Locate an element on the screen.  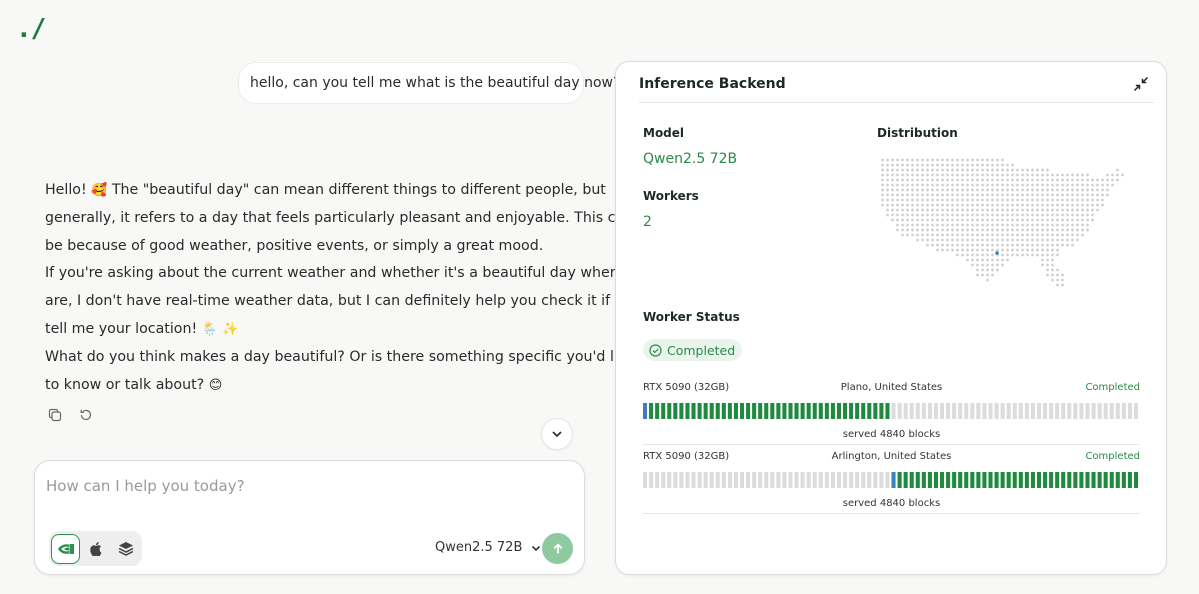
copy-icon is located at coordinates (54, 414).